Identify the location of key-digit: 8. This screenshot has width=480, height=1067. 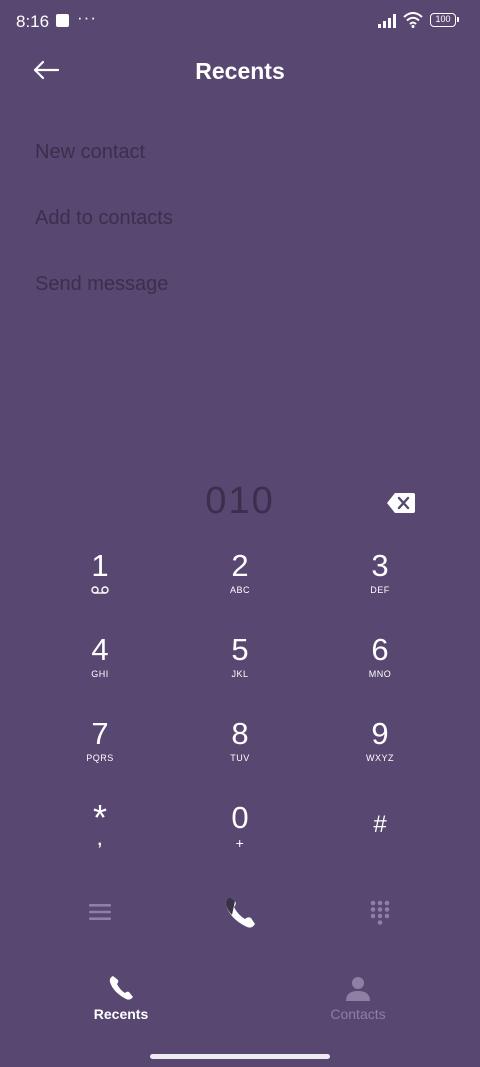
(240, 733).